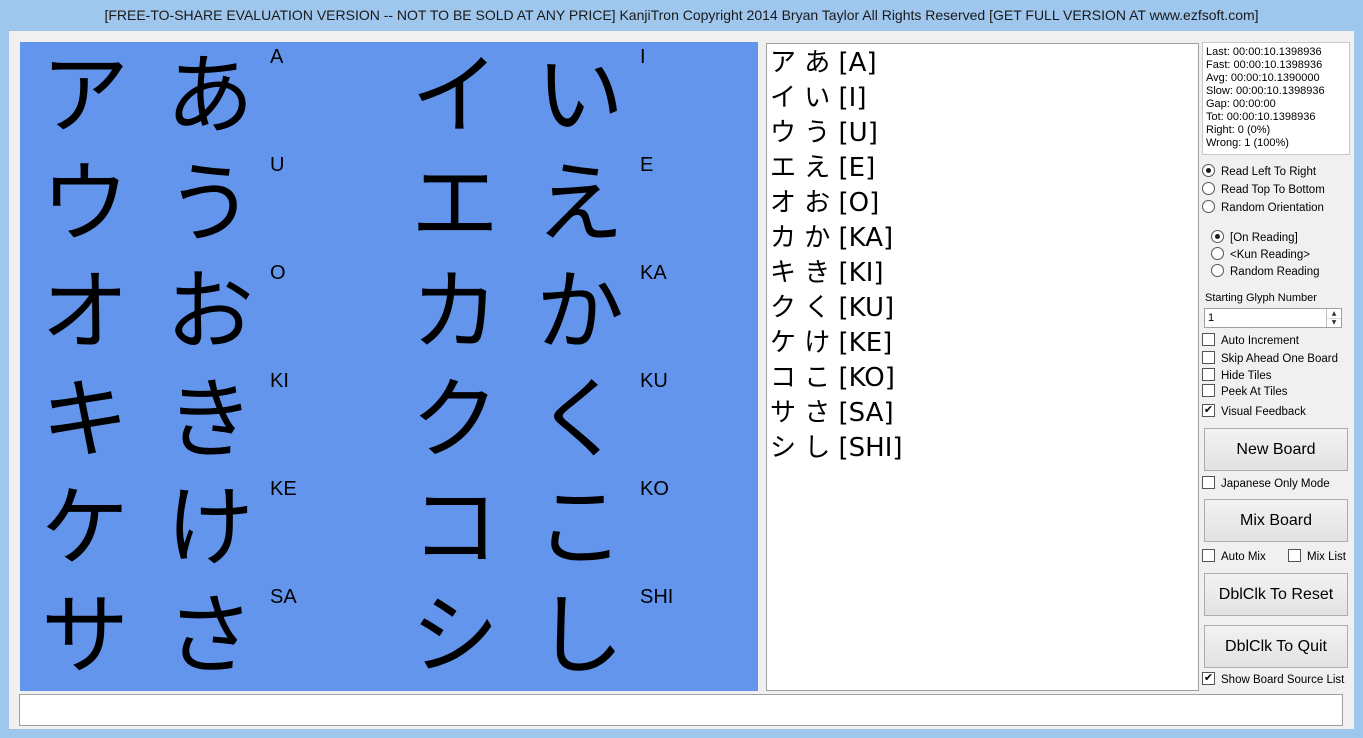 The height and width of the screenshot is (738, 1363). I want to click on quit-button: DblClk To Quit, so click(1276, 646).